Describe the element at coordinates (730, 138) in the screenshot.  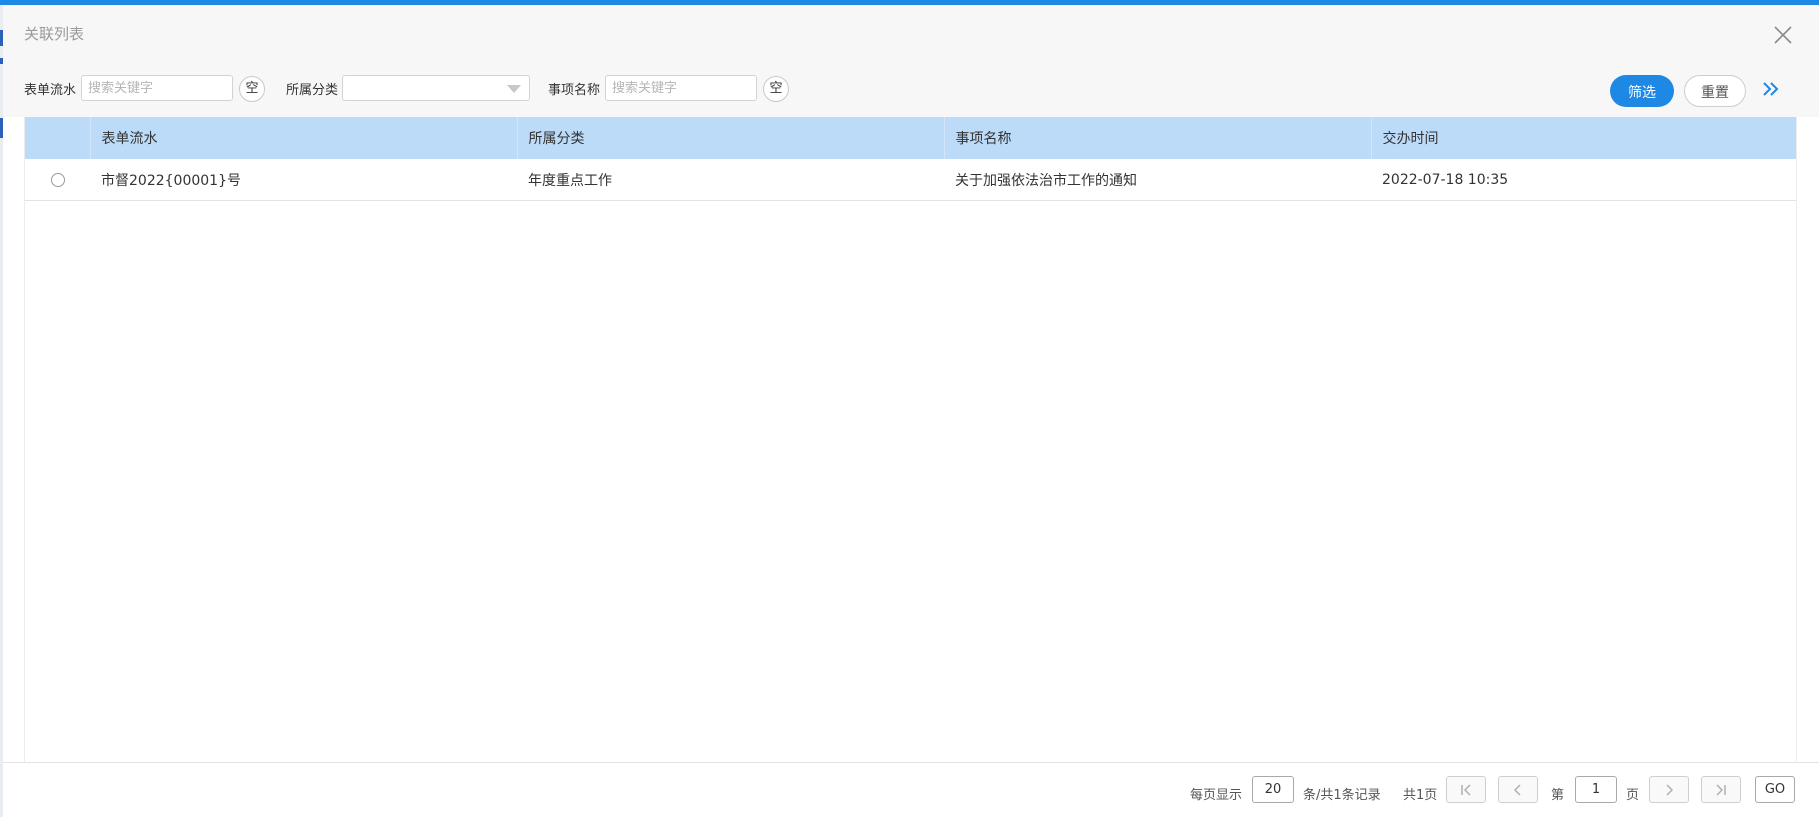
I see `header-category: 所属分类` at that location.